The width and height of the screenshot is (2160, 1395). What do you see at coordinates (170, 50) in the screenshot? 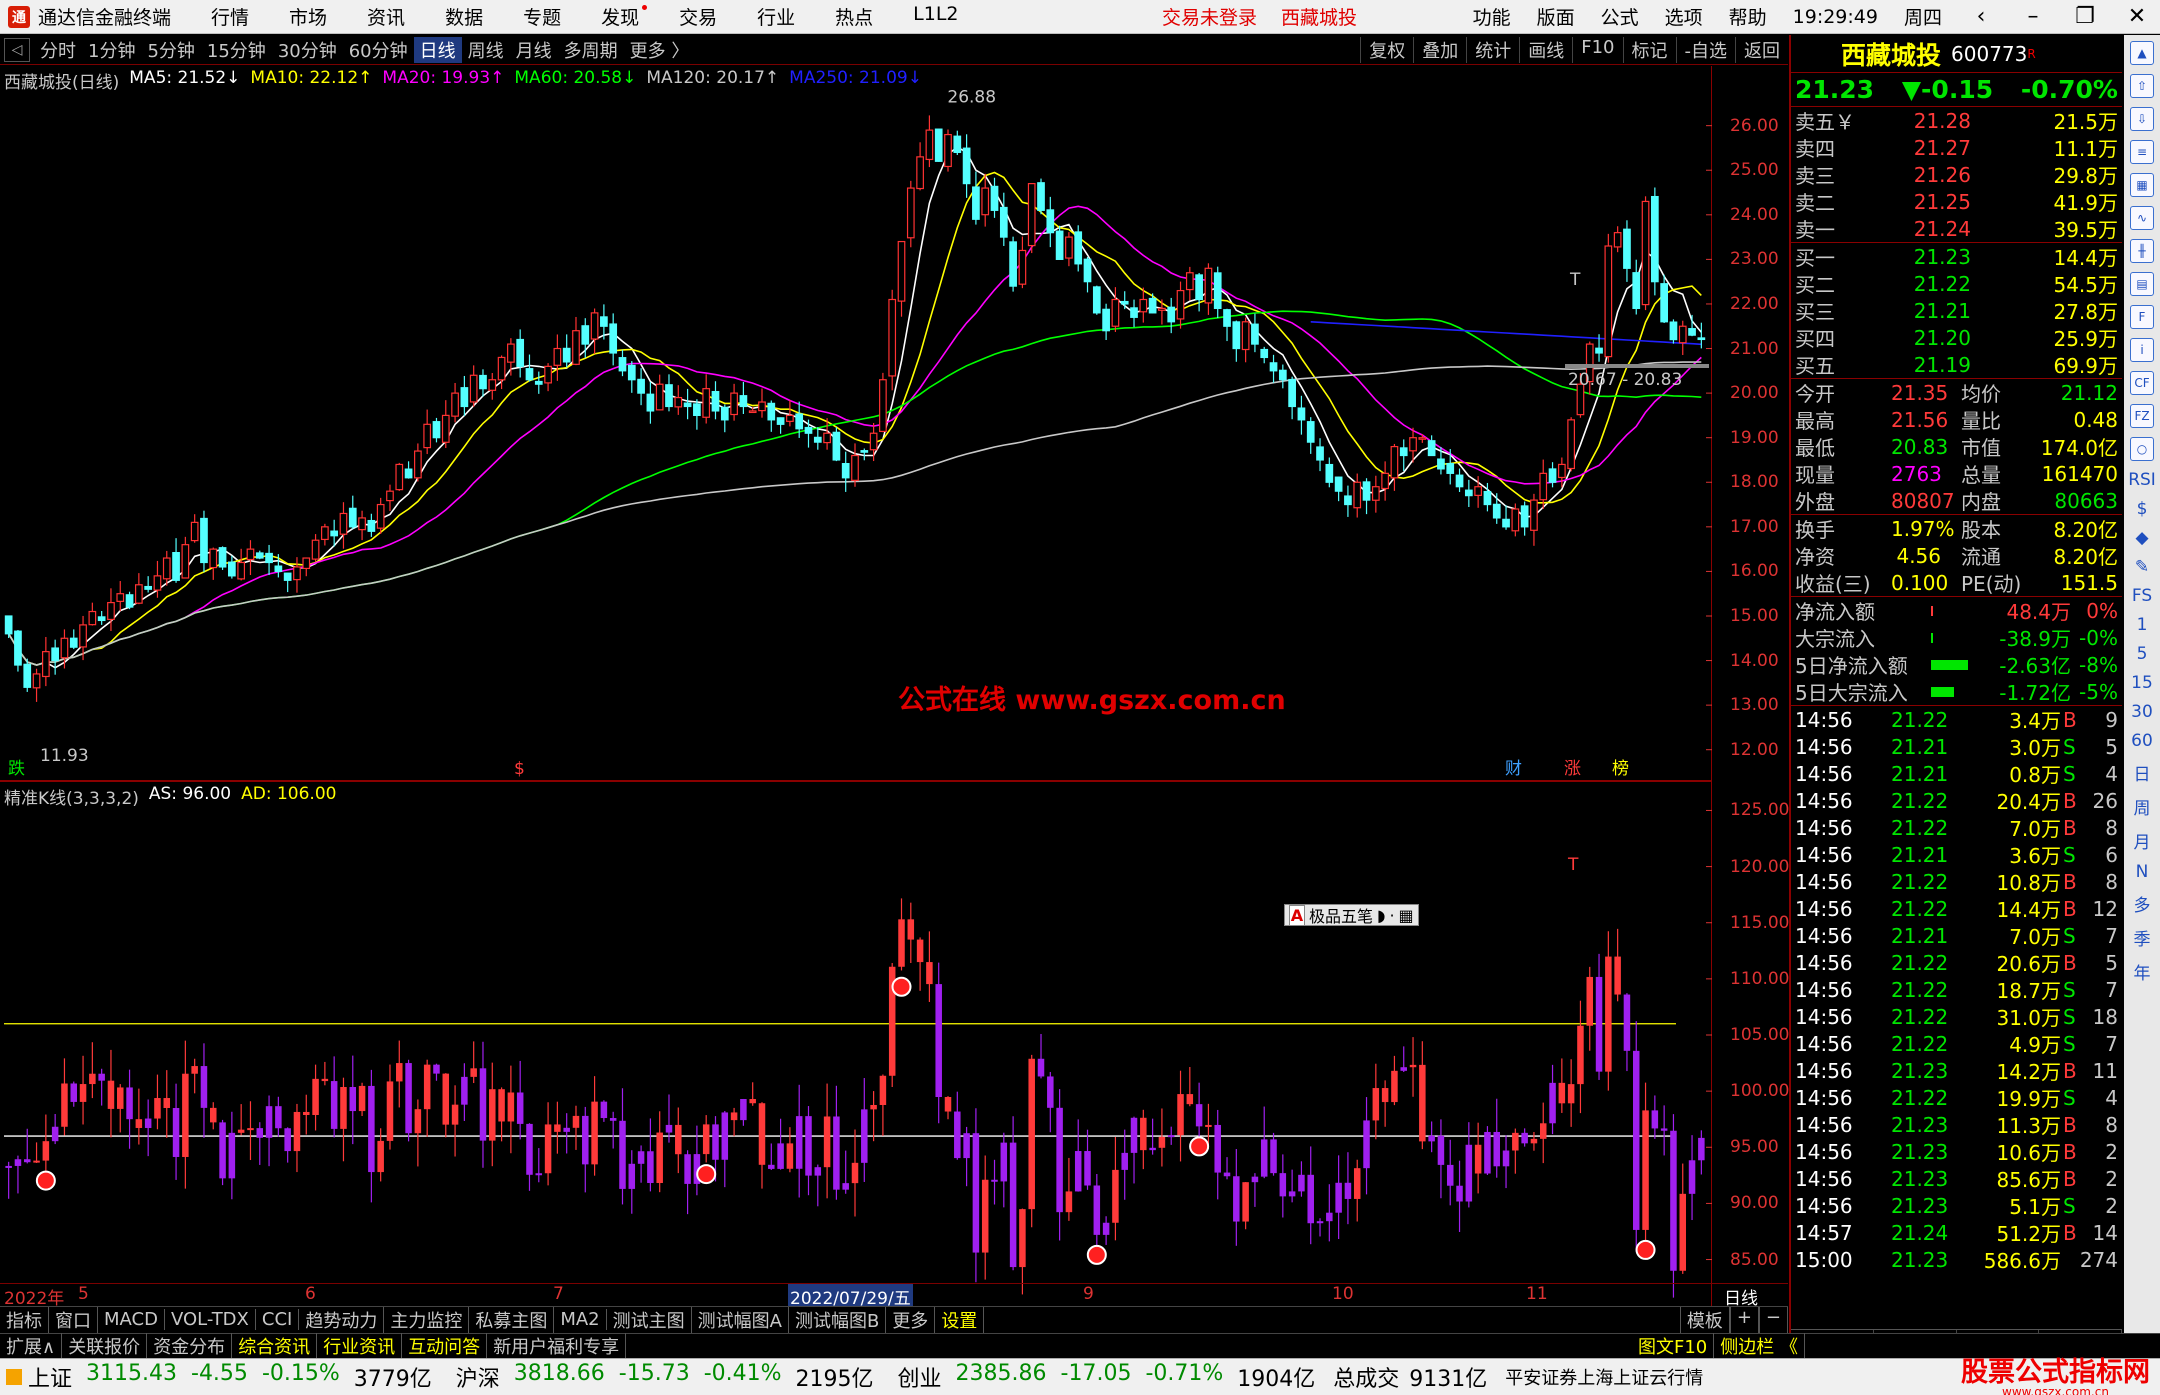
I see `period-5min: 5分钟` at bounding box center [170, 50].